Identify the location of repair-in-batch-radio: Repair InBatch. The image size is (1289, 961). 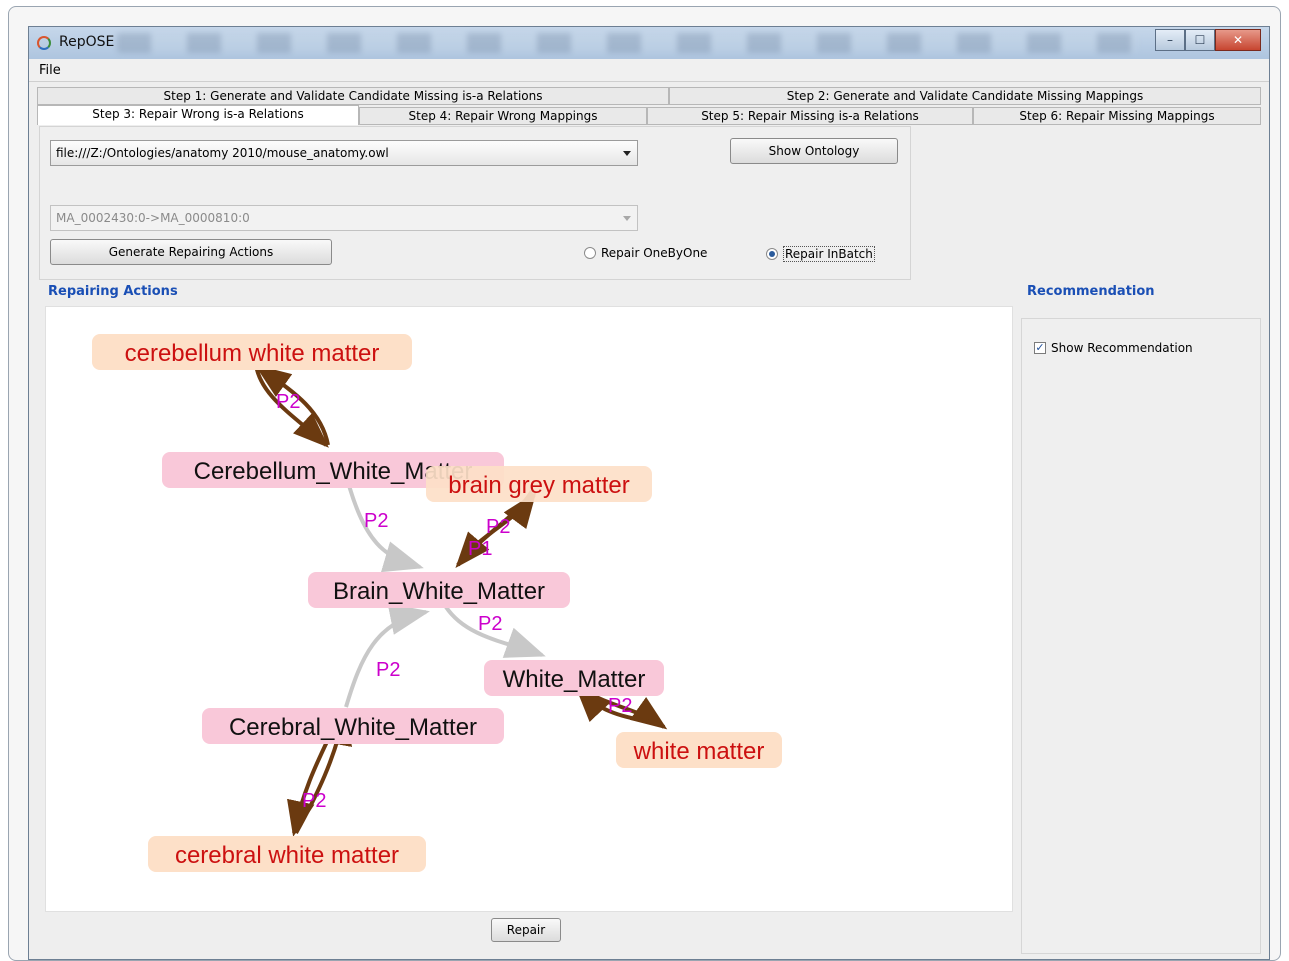
(820, 254).